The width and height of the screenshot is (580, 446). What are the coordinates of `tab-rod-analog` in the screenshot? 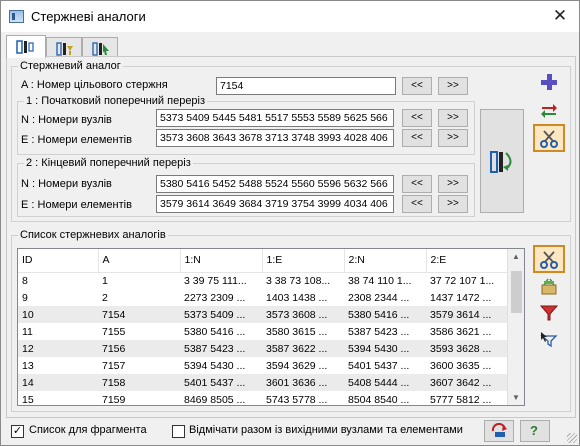 It's located at (26, 46).